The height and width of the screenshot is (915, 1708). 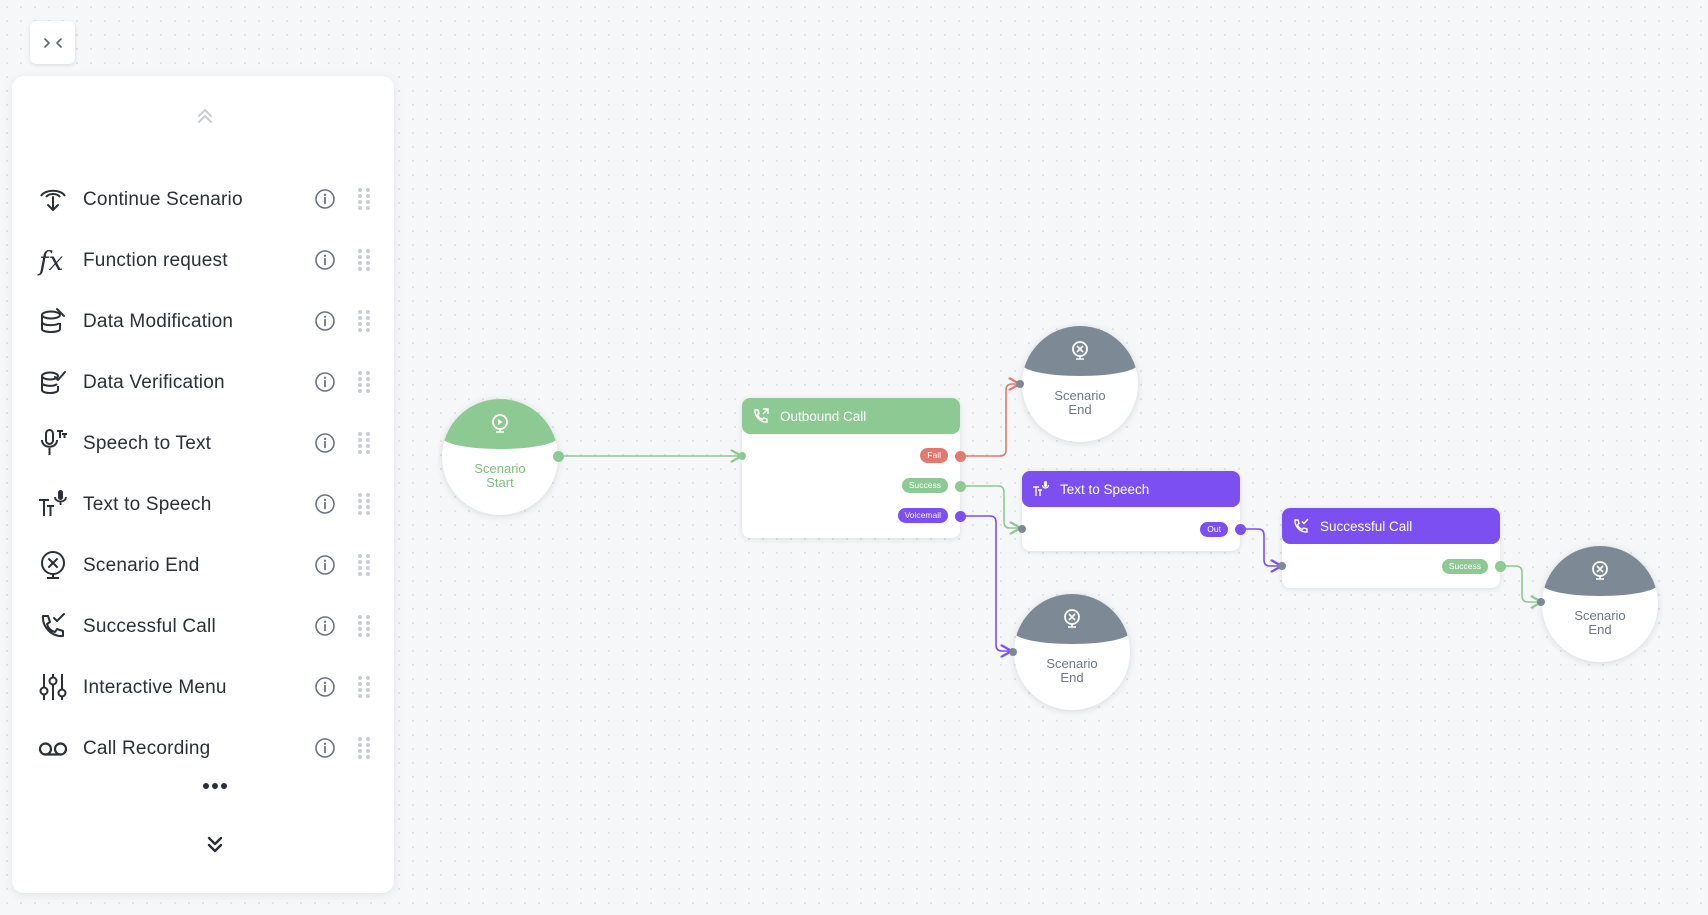 I want to click on palette-item-label: Speech to Text, so click(x=147, y=443).